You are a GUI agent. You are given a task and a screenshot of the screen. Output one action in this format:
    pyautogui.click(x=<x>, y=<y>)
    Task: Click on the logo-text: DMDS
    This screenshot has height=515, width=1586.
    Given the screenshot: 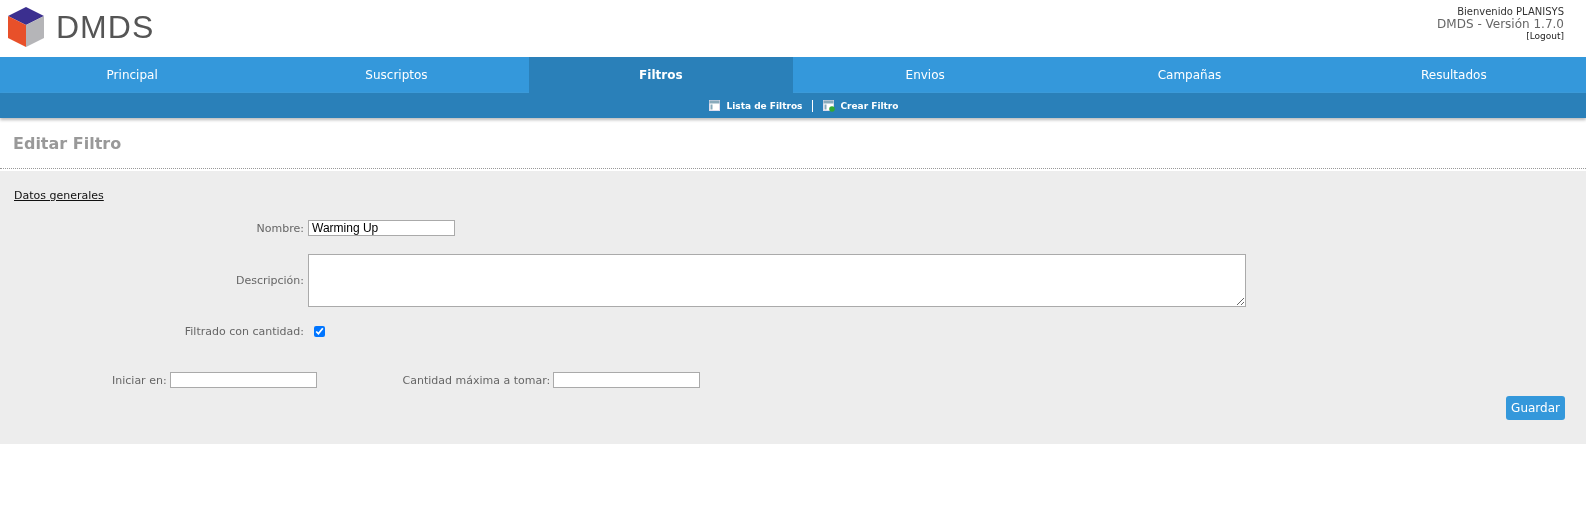 What is the action you would take?
    pyautogui.click(x=105, y=27)
    